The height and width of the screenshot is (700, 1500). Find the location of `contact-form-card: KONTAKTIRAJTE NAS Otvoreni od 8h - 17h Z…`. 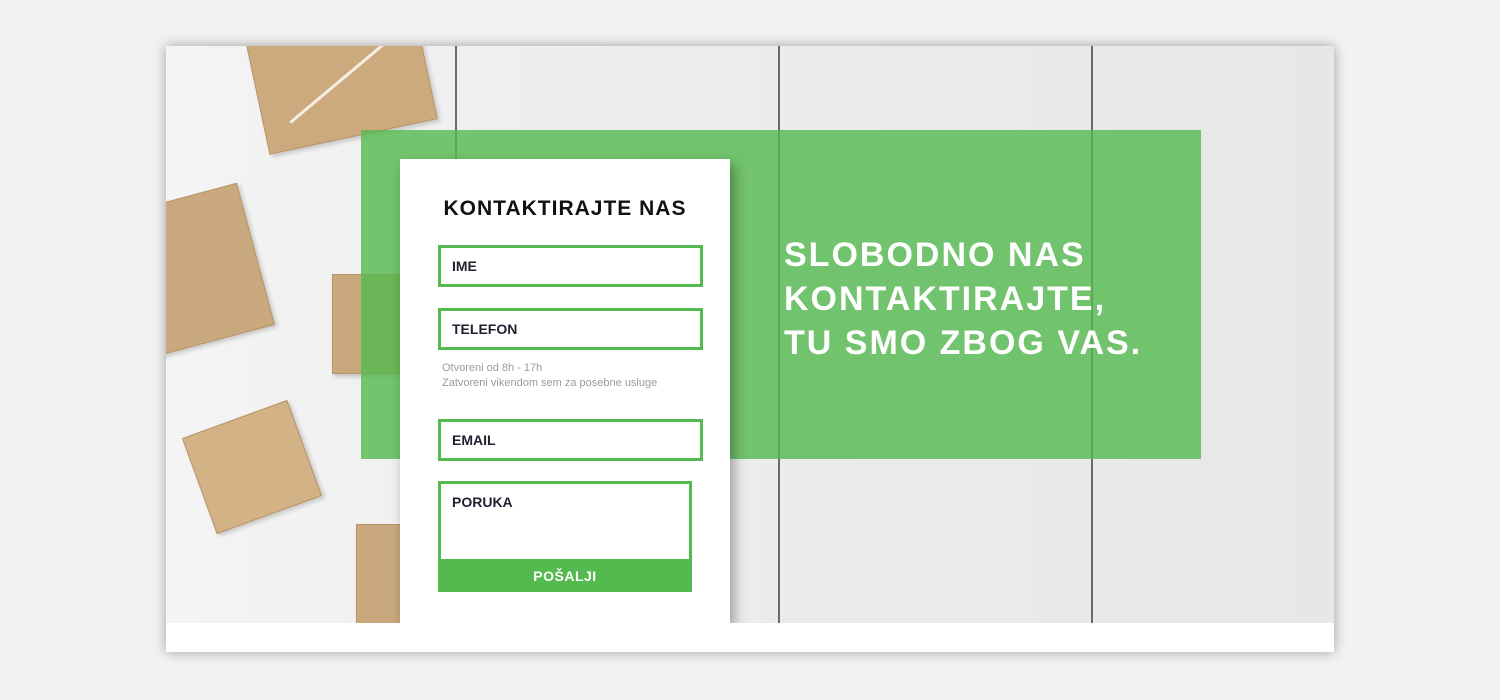

contact-form-card: KONTAKTIRAJTE NAS Otvoreni od 8h - 17h Z… is located at coordinates (565, 391).